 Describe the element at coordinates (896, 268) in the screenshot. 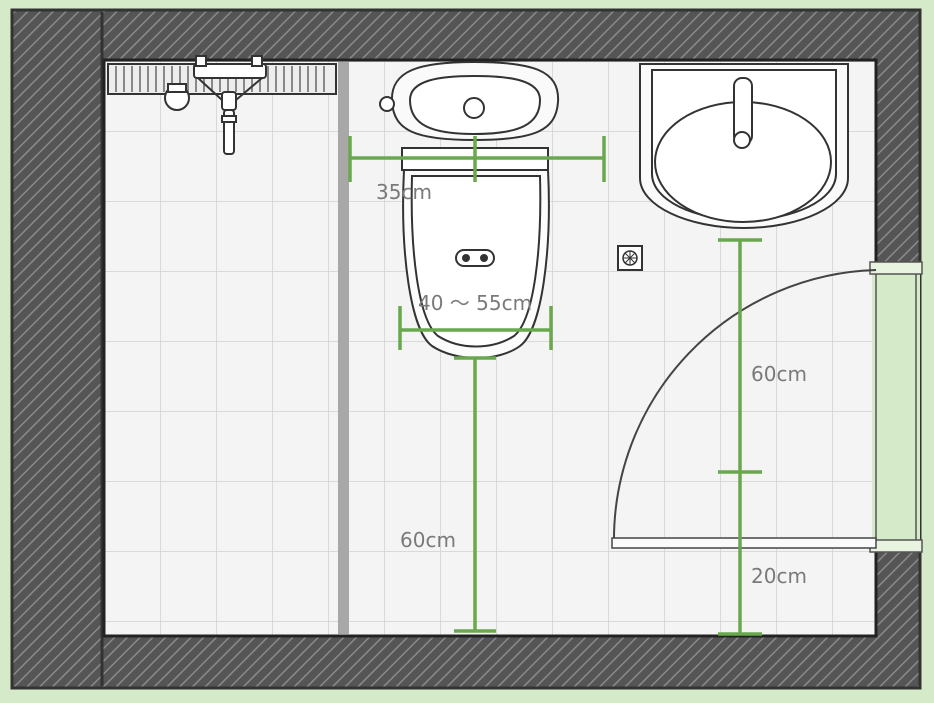

I see `door-jamb-top` at that location.